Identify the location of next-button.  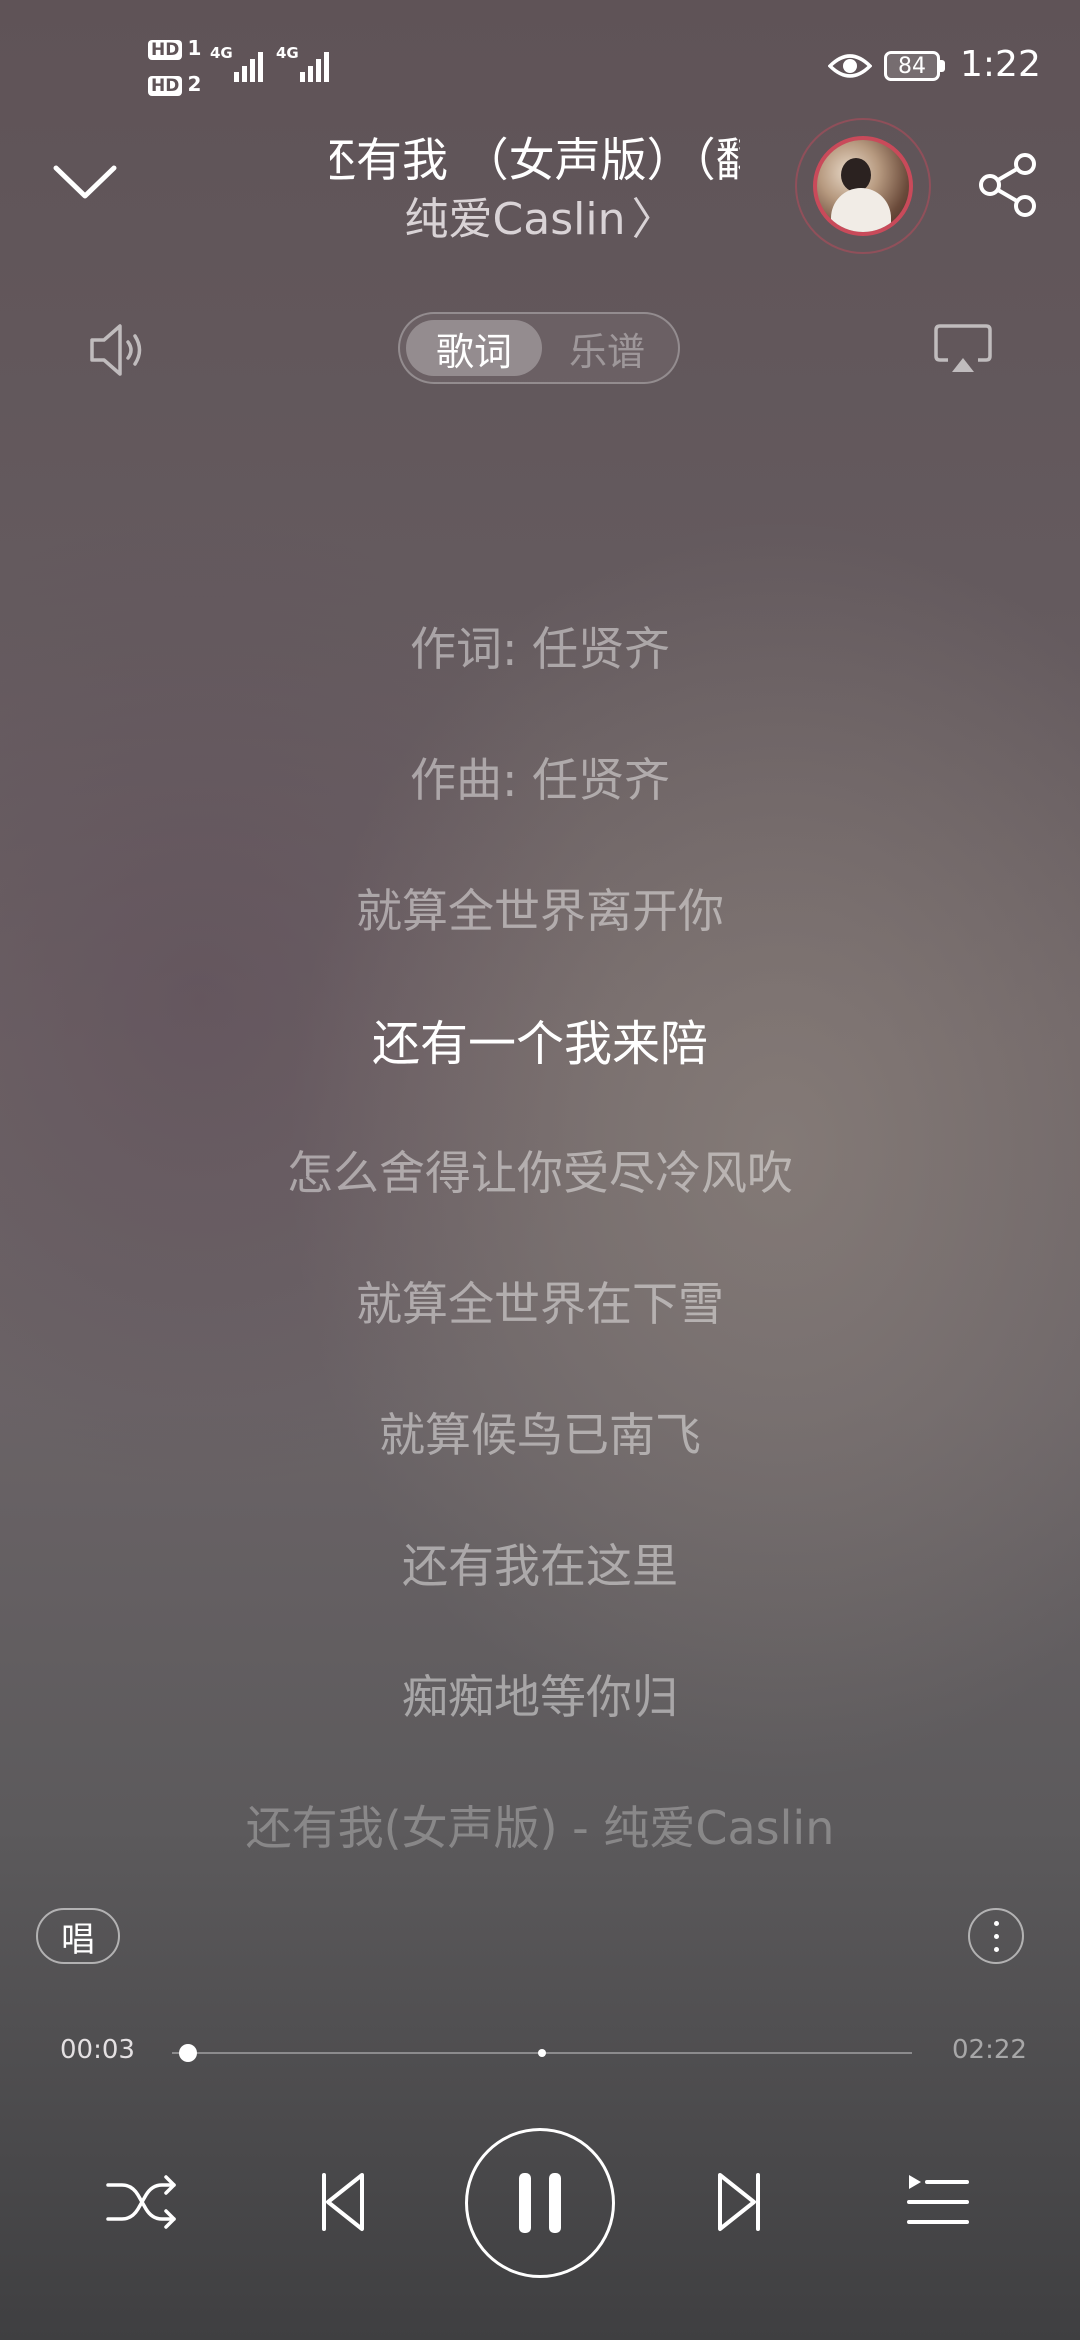
(740, 2202).